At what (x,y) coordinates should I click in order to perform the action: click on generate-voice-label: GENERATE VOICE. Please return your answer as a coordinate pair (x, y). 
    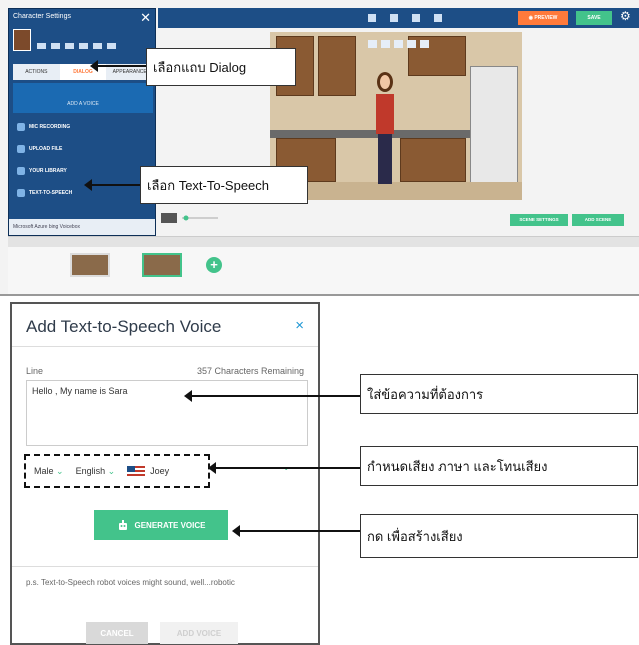
    Looking at the image, I should click on (170, 525).